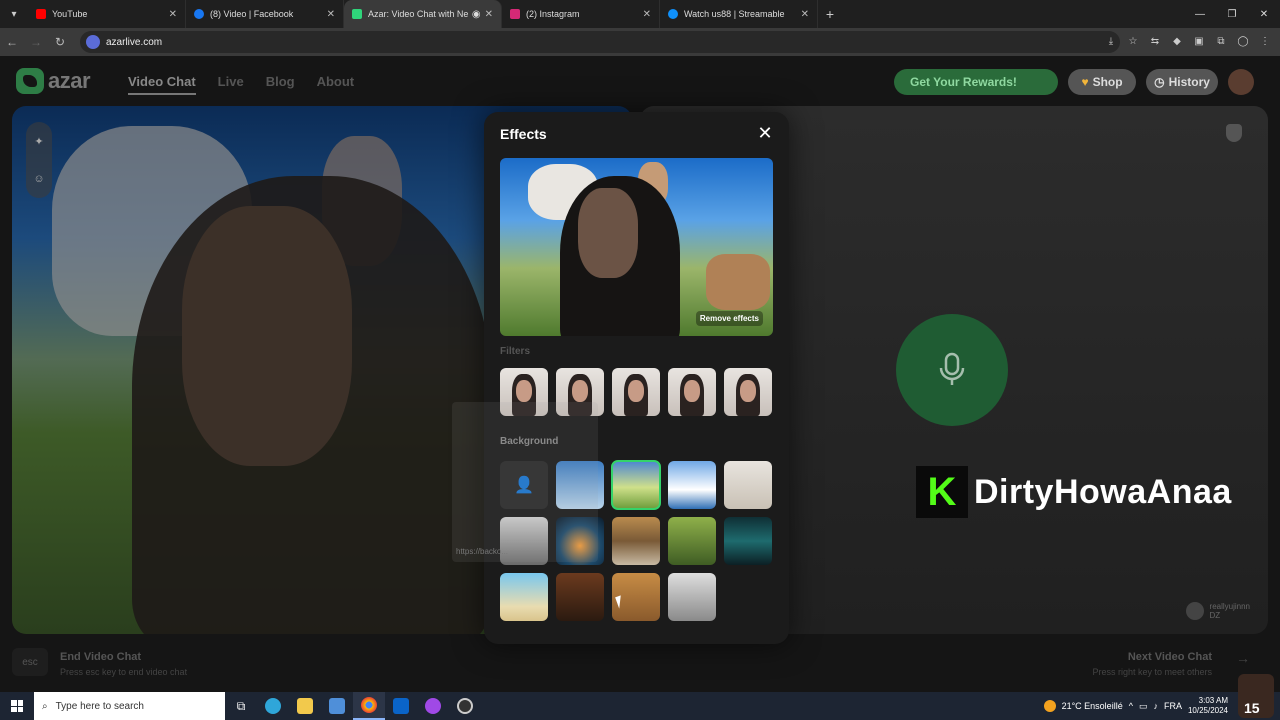 Image resolution: width=1280 pixels, height=720 pixels. Describe the element at coordinates (1232, 14) in the screenshot. I see `restore-icon: ❐` at that location.